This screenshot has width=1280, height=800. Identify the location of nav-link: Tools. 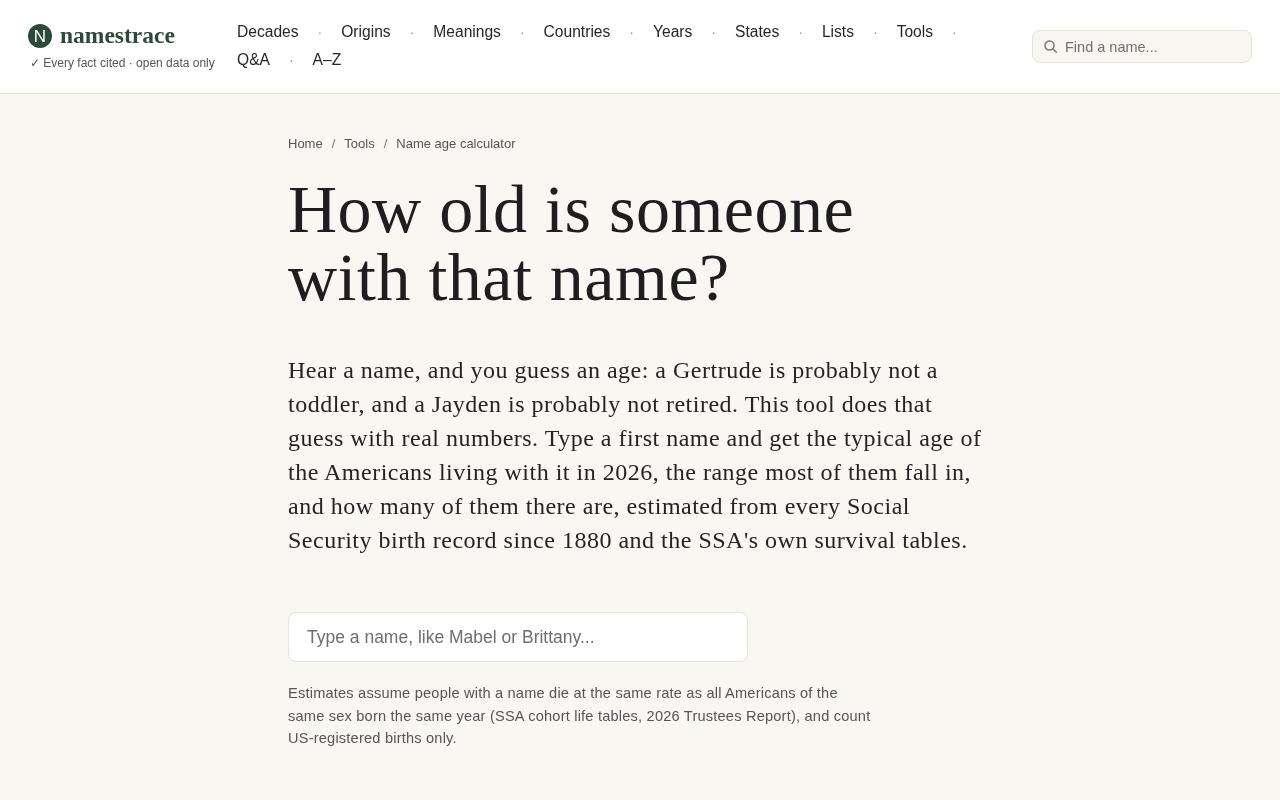
(915, 32).